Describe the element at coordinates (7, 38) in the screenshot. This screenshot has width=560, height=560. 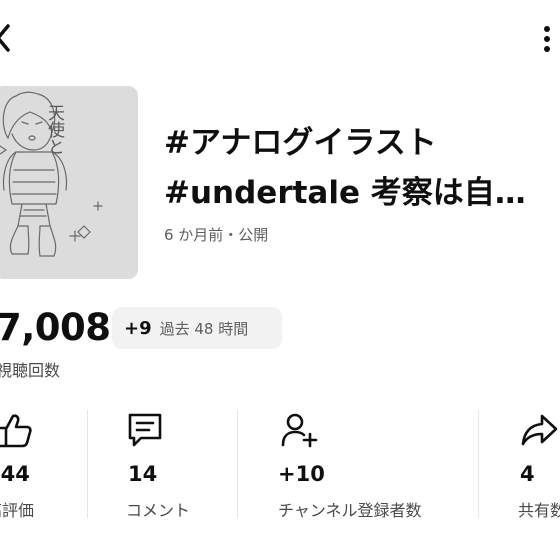
I see `back-icon` at that location.